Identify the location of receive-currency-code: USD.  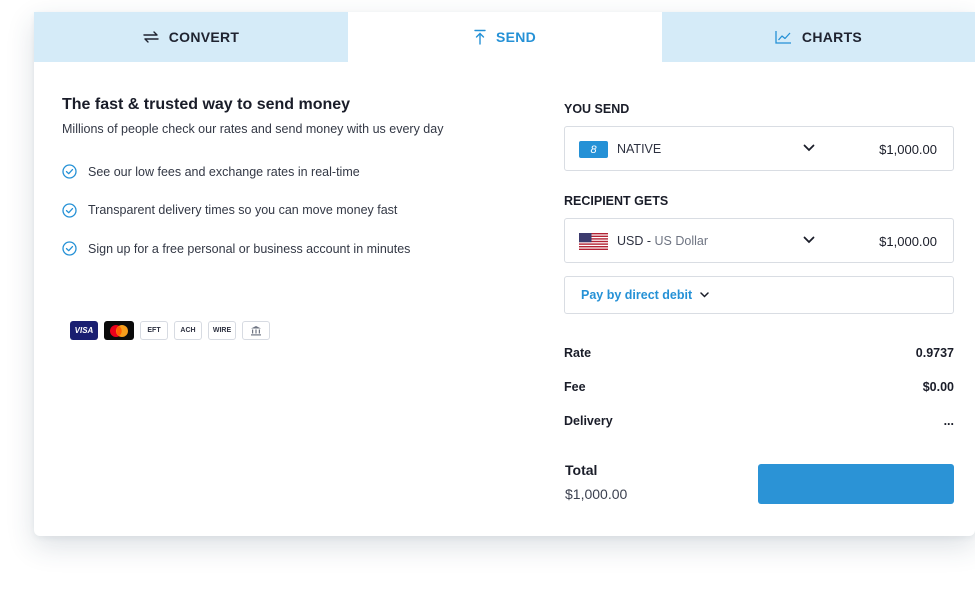
(630, 241).